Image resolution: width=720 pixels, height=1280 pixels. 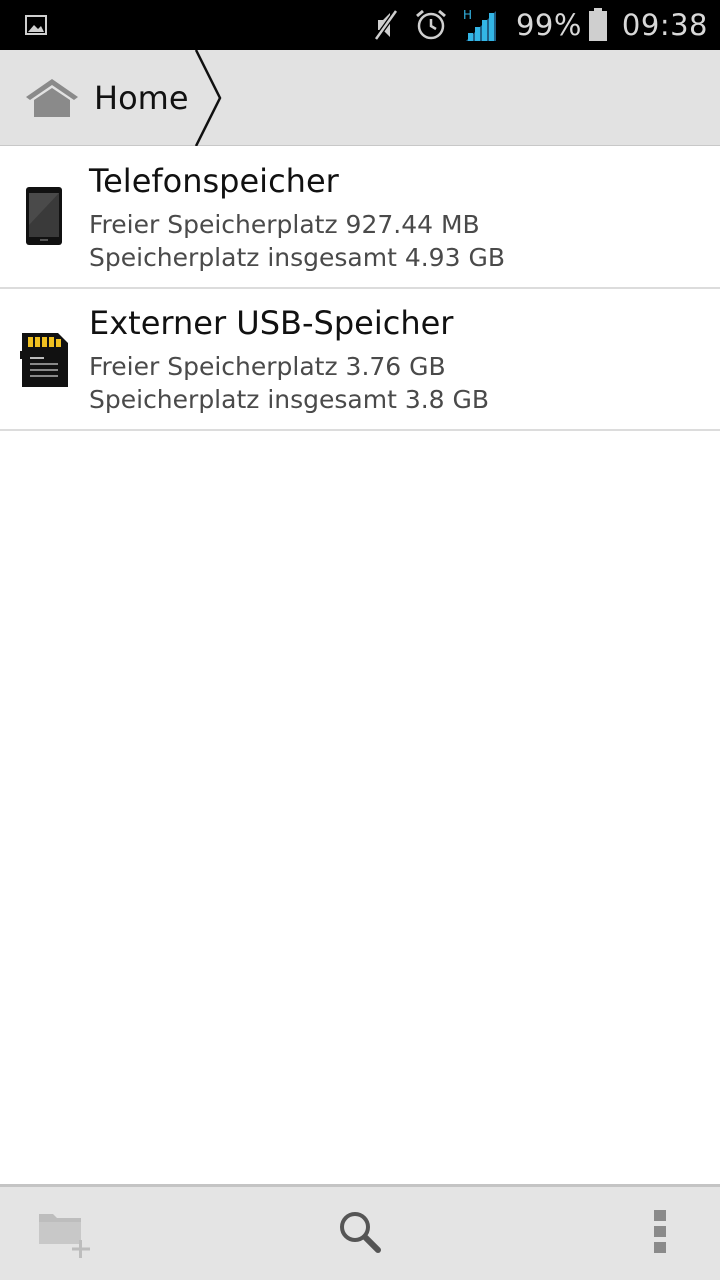 I want to click on search-button, so click(x=360, y=1233).